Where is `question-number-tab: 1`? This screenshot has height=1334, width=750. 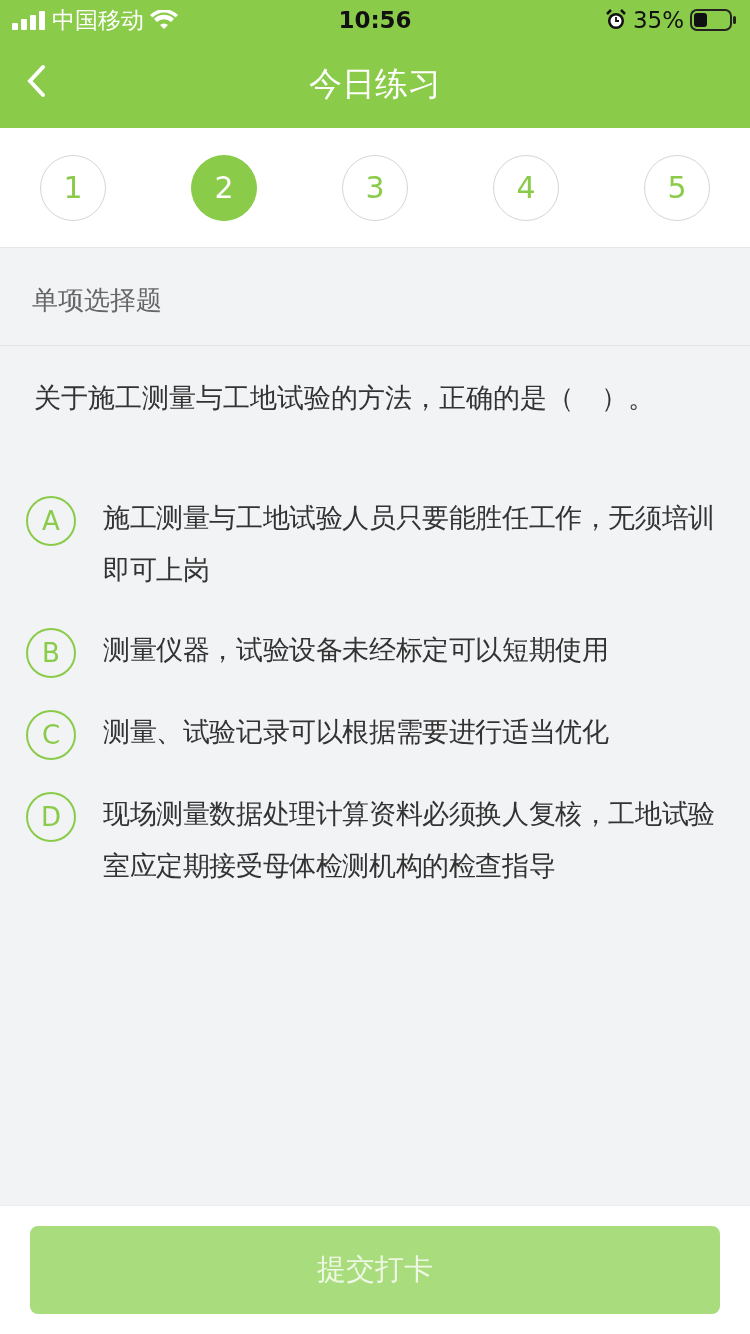
question-number-tab: 1 is located at coordinates (73, 187).